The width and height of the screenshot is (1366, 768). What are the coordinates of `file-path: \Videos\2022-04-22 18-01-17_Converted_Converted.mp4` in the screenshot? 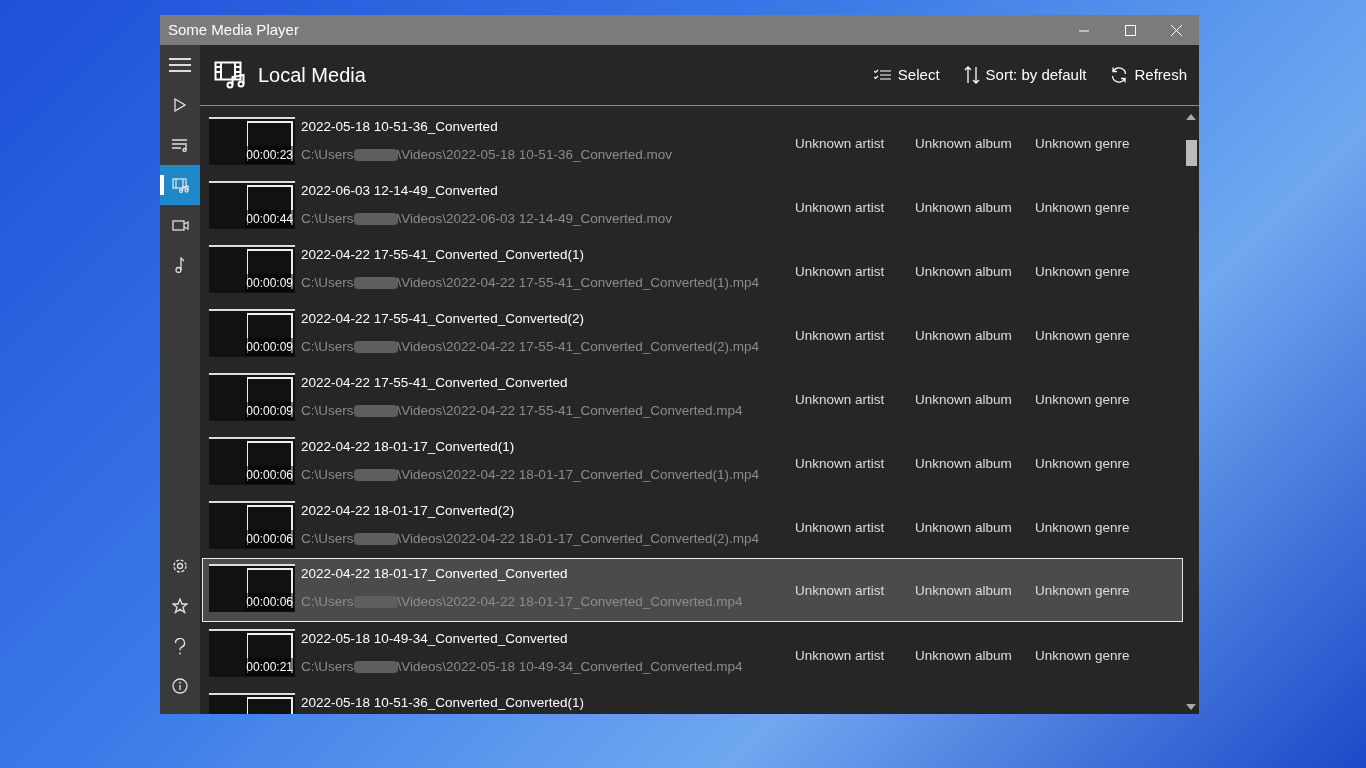 It's located at (570, 602).